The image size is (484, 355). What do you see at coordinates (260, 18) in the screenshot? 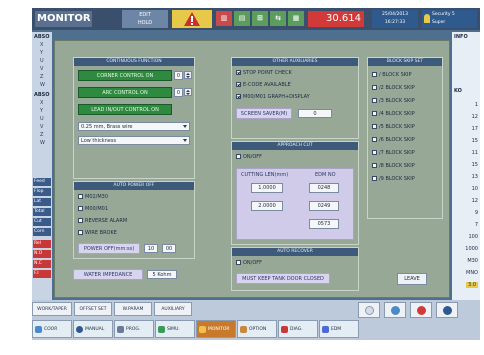
I see `toolbar-button-3: ⊞` at bounding box center [260, 18].